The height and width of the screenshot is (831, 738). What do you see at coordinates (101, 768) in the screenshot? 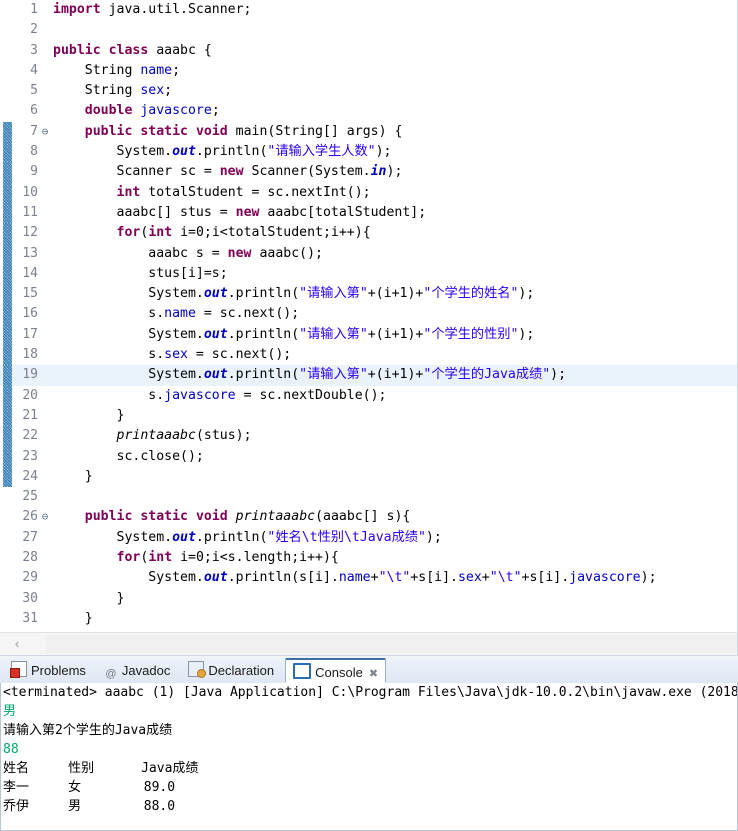
I see `console-line: 姓名 性别 Java成绩` at bounding box center [101, 768].